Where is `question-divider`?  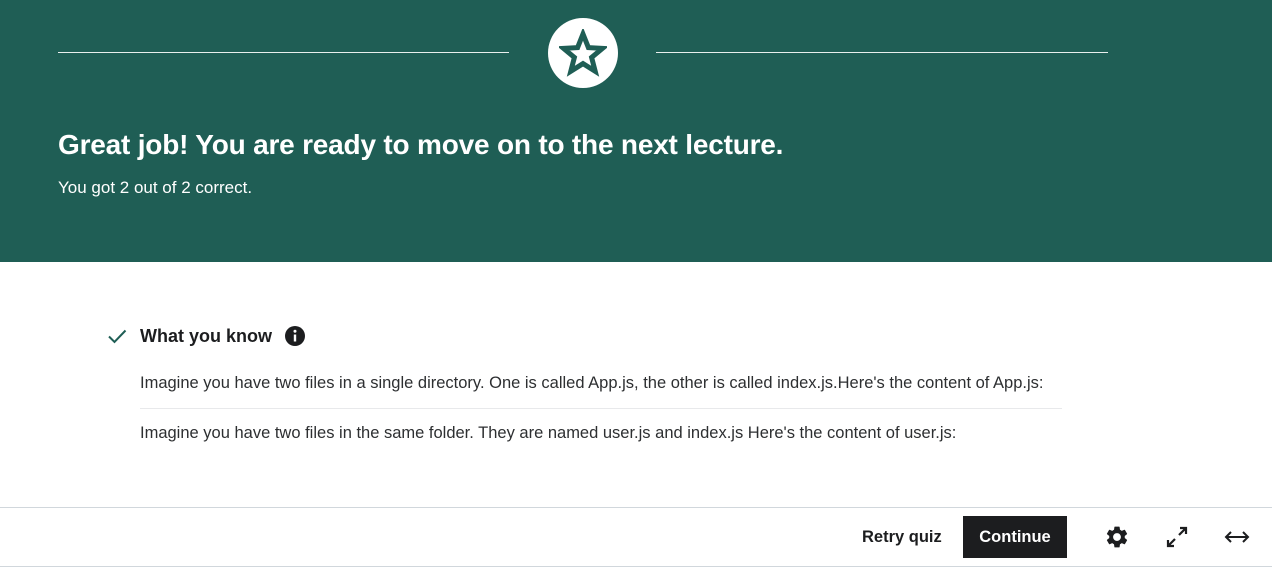 question-divider is located at coordinates (601, 408).